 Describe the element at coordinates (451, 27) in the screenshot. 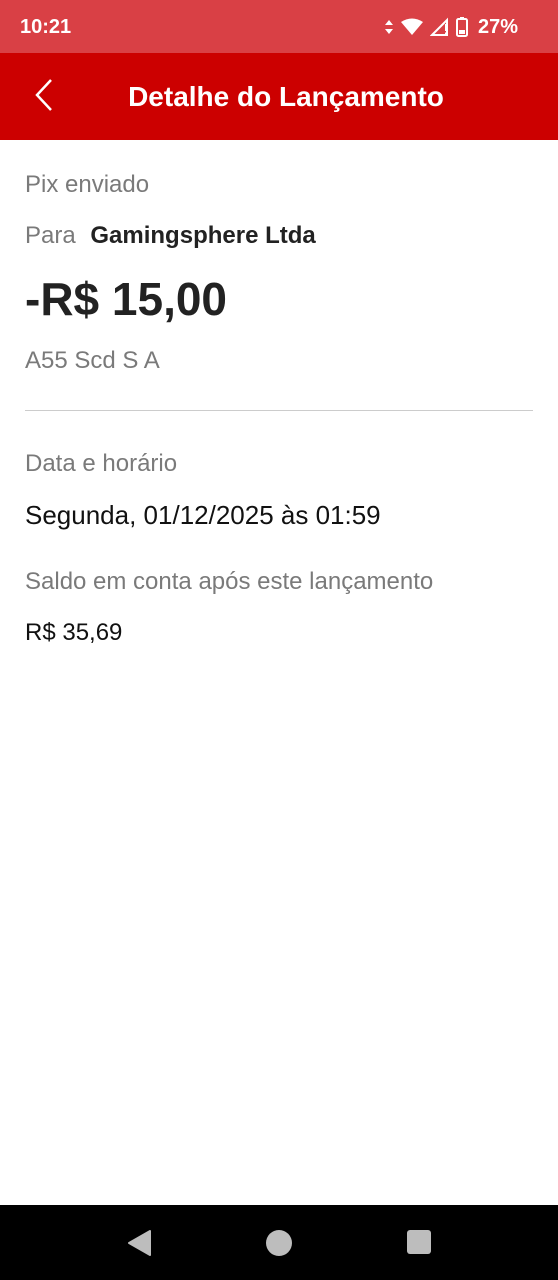

I see `status-icons: 27%` at that location.